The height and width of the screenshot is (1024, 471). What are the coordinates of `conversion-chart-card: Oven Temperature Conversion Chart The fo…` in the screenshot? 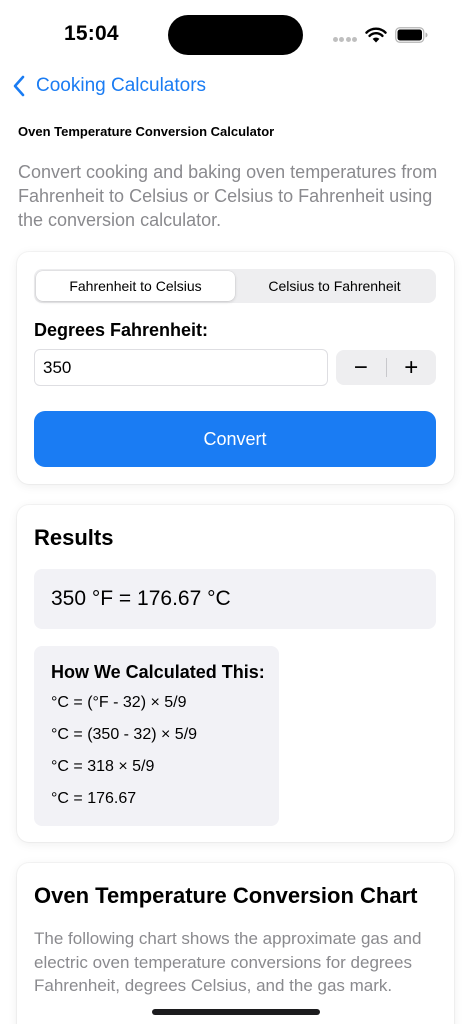 It's located at (235, 943).